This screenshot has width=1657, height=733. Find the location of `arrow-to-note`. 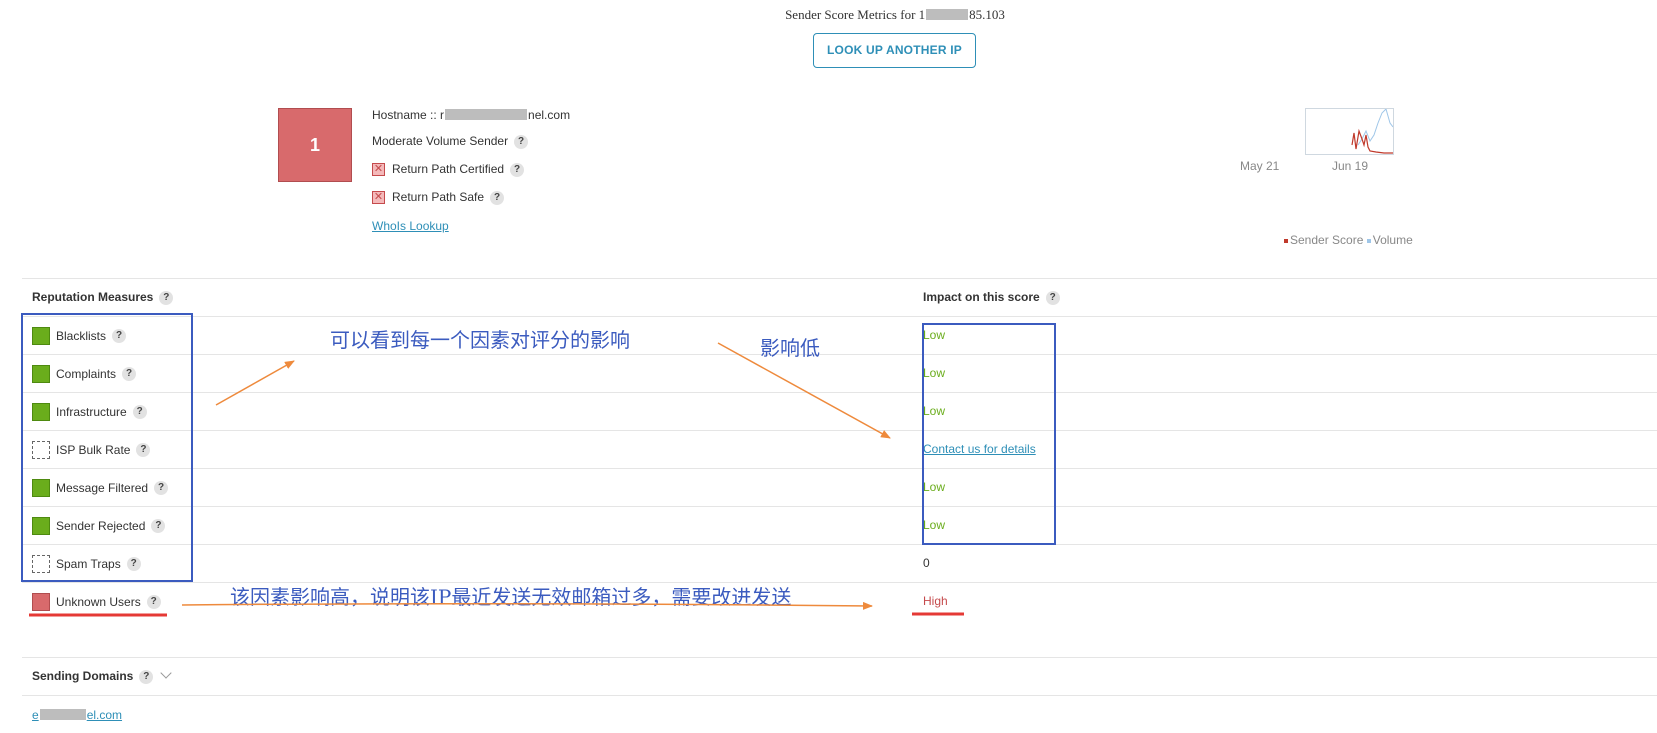

arrow-to-note is located at coordinates (255, 383).